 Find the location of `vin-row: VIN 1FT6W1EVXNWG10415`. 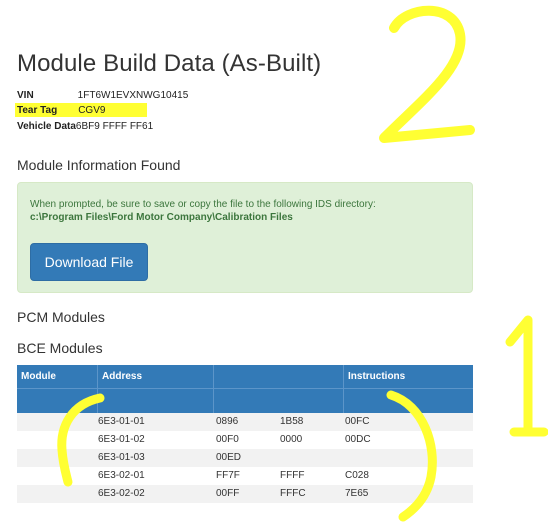

vin-row: VIN 1FT6W1EVXNWG10415 is located at coordinates (102, 95).